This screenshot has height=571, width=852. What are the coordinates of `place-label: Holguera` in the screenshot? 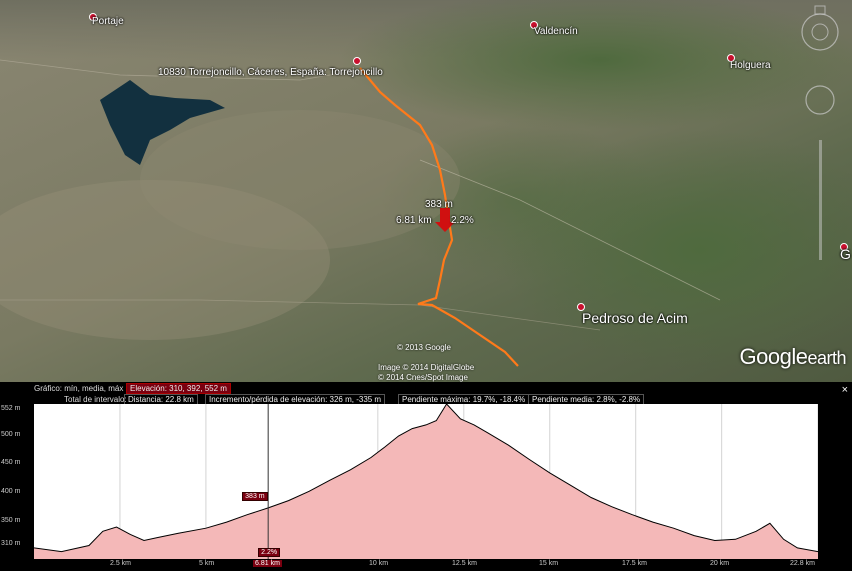 It's located at (750, 65).